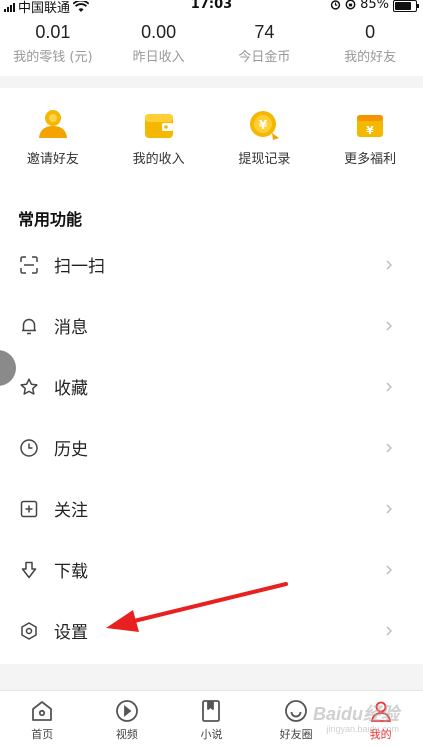 The image size is (423, 747). I want to click on scan-icon, so click(29, 264).